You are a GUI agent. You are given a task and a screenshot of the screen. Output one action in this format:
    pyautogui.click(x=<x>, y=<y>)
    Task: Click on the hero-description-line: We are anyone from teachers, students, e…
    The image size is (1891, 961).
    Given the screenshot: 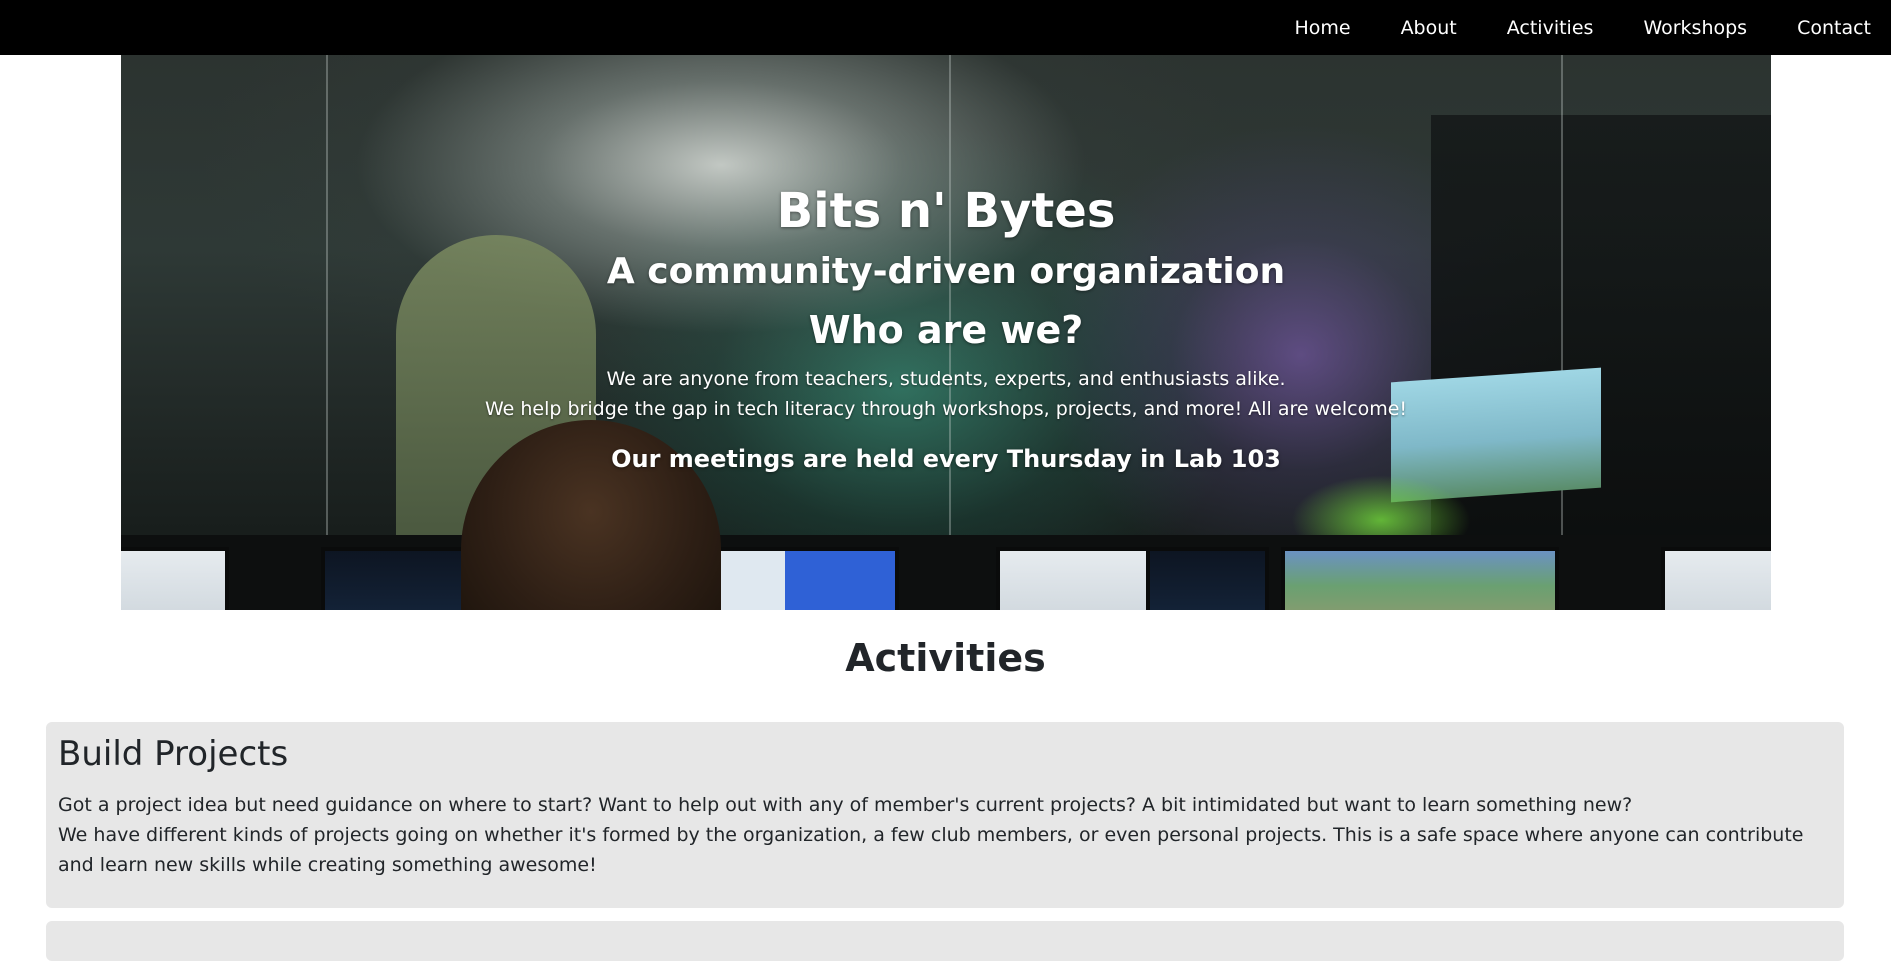 What is the action you would take?
    pyautogui.click(x=946, y=379)
    